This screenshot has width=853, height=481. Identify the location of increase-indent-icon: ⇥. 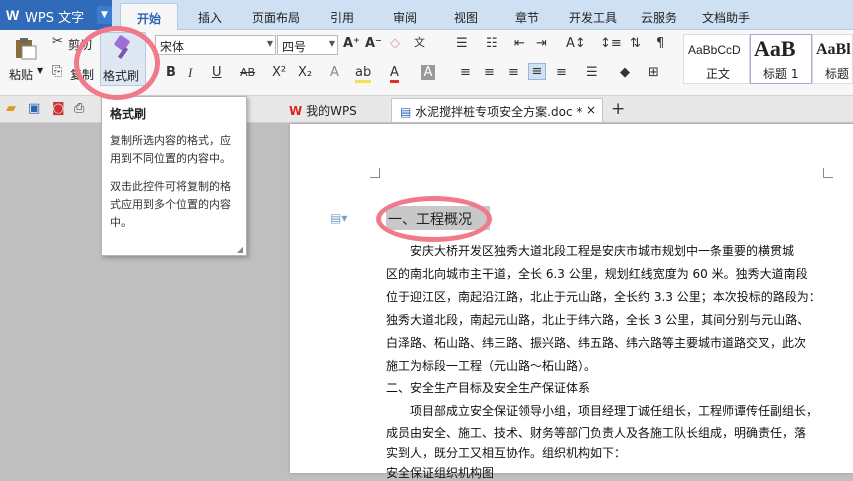
(541, 43).